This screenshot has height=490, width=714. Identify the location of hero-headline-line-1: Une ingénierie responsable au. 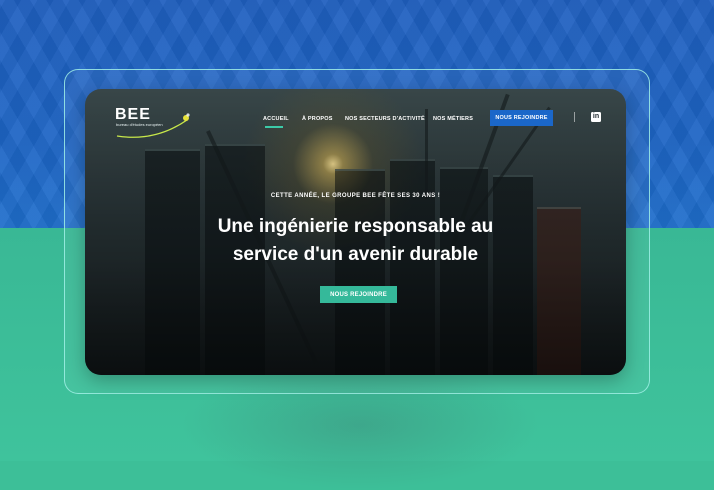
(355, 226).